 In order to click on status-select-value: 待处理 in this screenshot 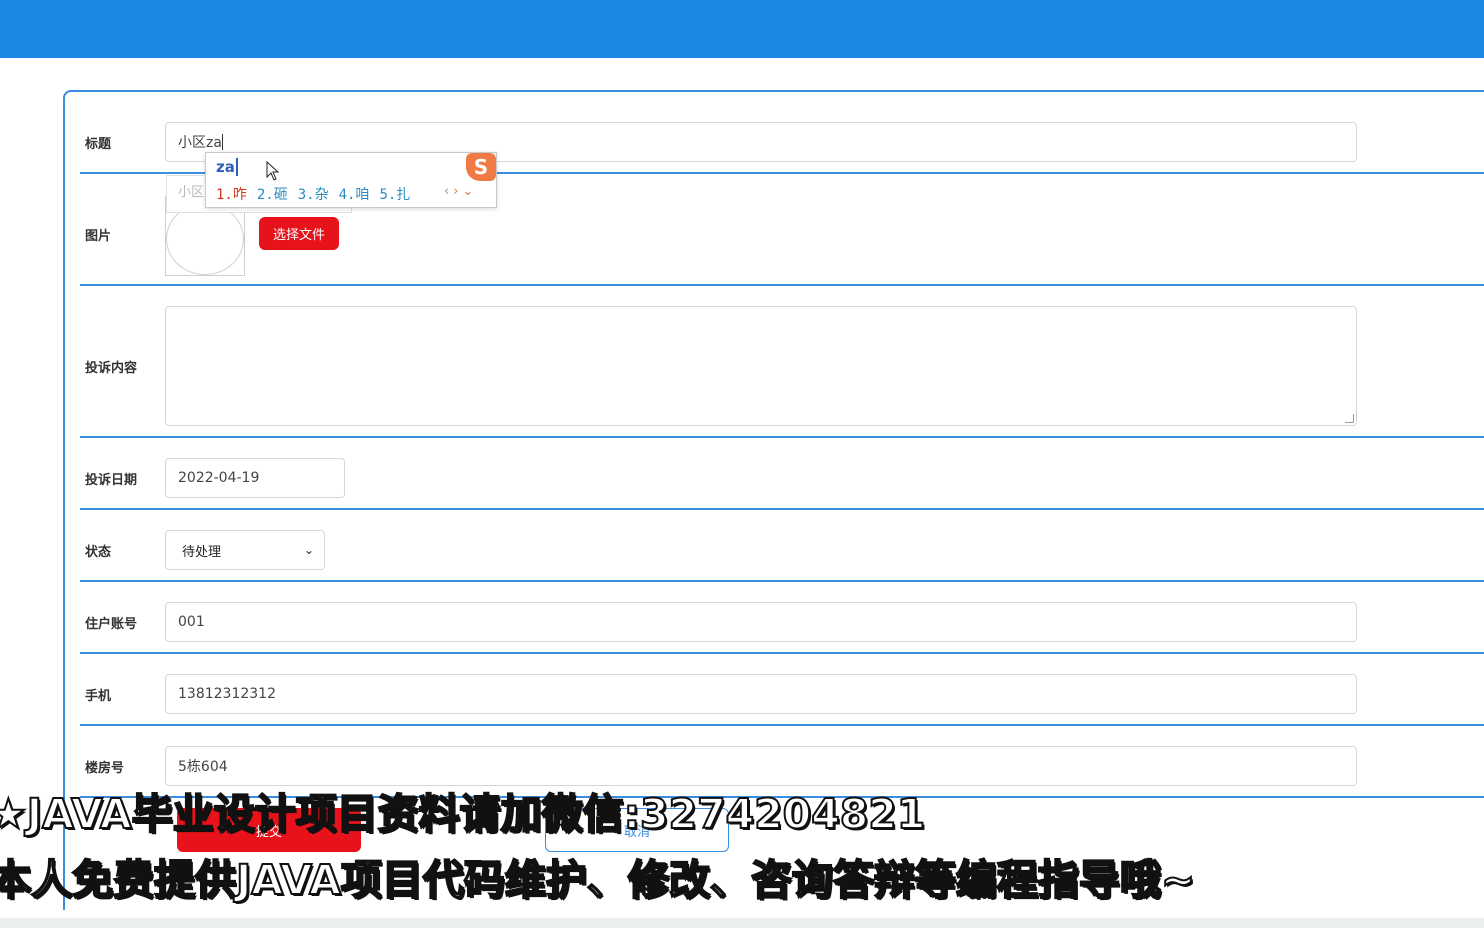, I will do `click(202, 552)`.